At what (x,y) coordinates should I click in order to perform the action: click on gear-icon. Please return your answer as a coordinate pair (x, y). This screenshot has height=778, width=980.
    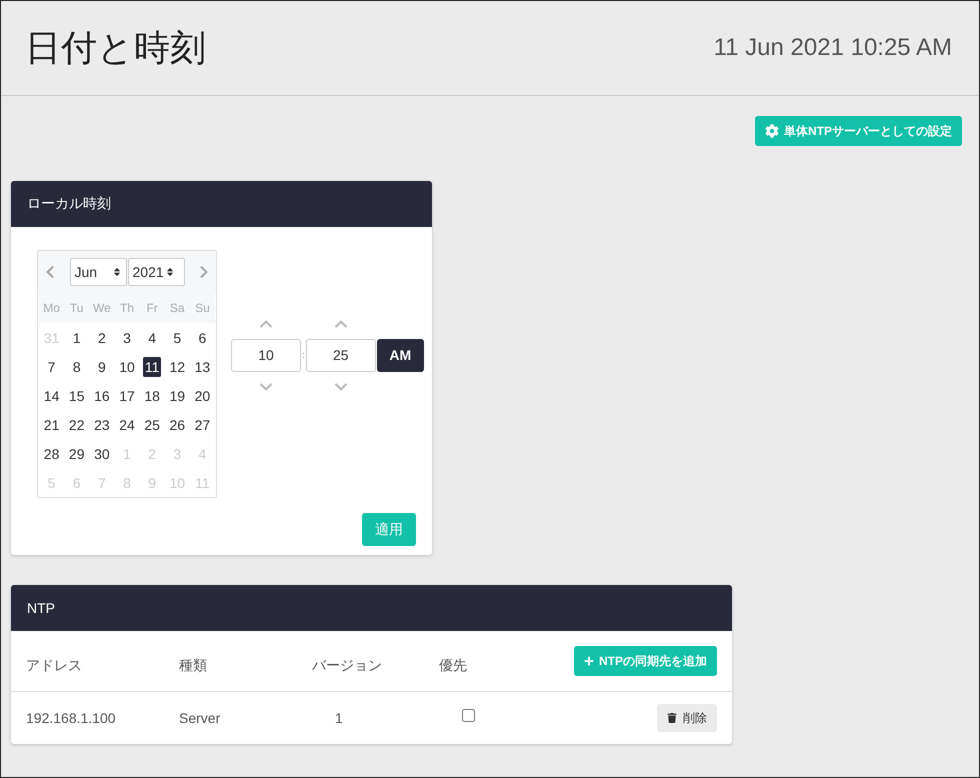
    Looking at the image, I should click on (772, 131).